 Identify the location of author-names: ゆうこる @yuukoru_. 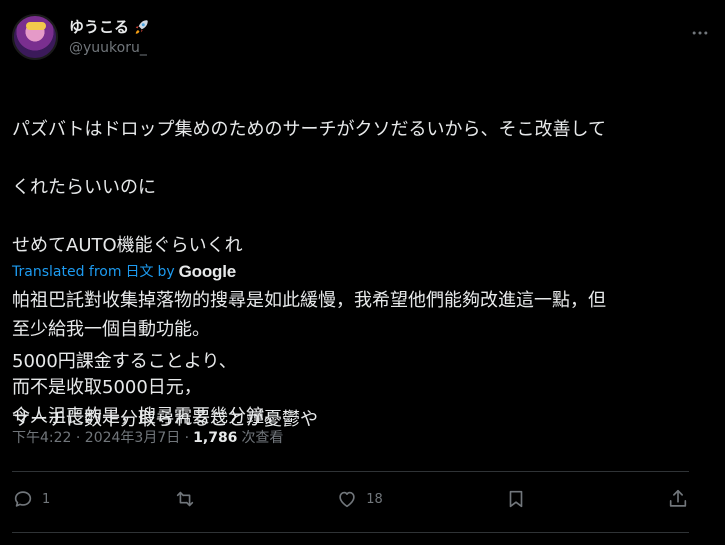
(109, 37).